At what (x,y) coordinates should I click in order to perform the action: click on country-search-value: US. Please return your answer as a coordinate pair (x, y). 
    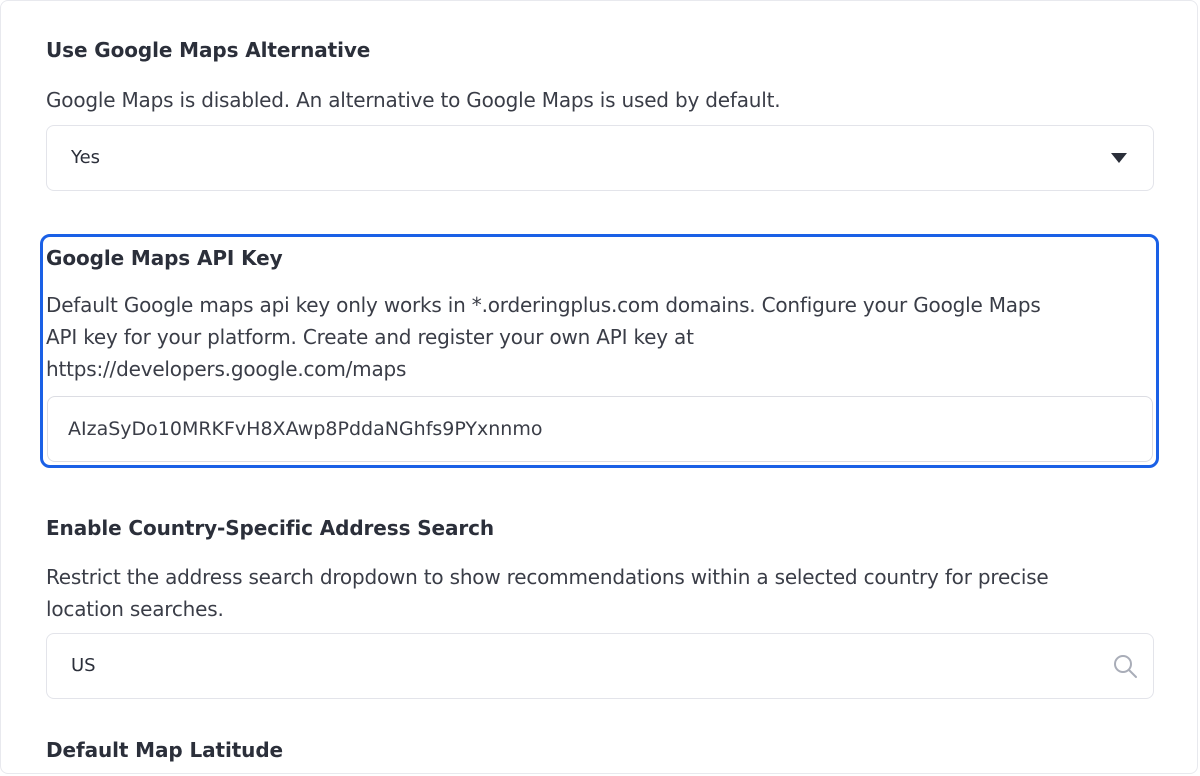
    Looking at the image, I should click on (83, 665).